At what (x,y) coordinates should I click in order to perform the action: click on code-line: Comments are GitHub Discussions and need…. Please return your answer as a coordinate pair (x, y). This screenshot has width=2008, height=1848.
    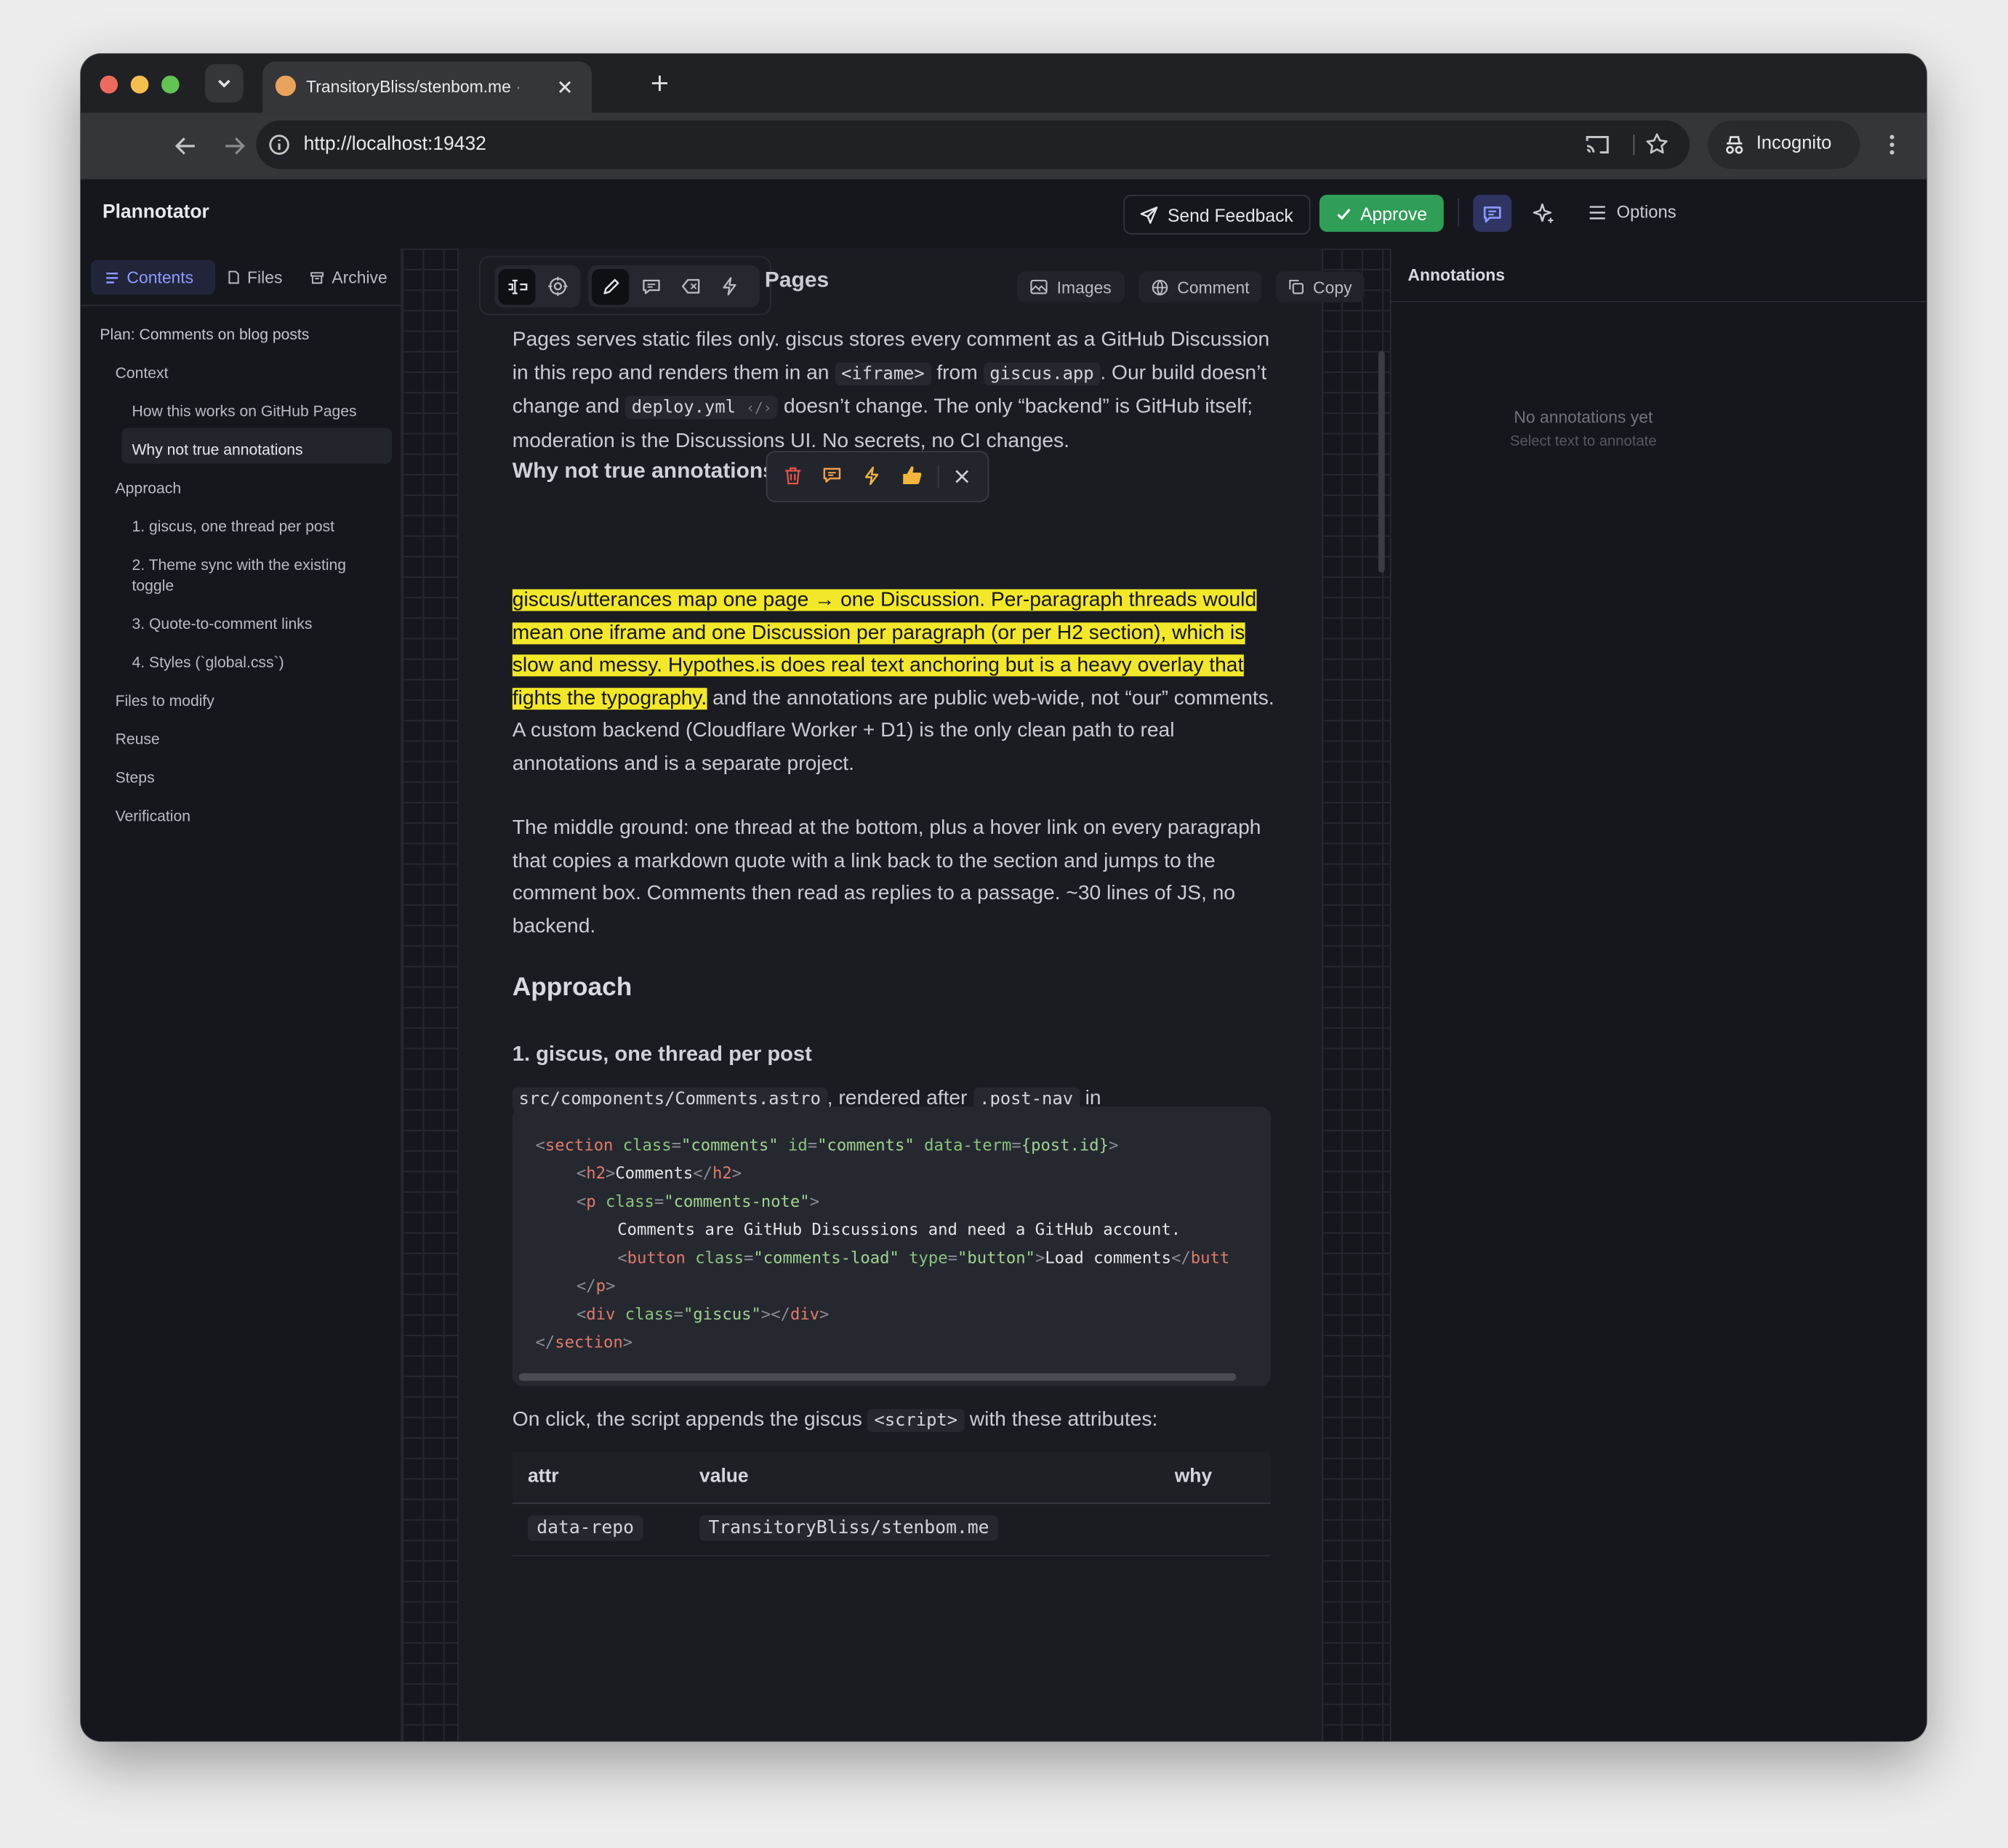
    Looking at the image, I should click on (899, 1229).